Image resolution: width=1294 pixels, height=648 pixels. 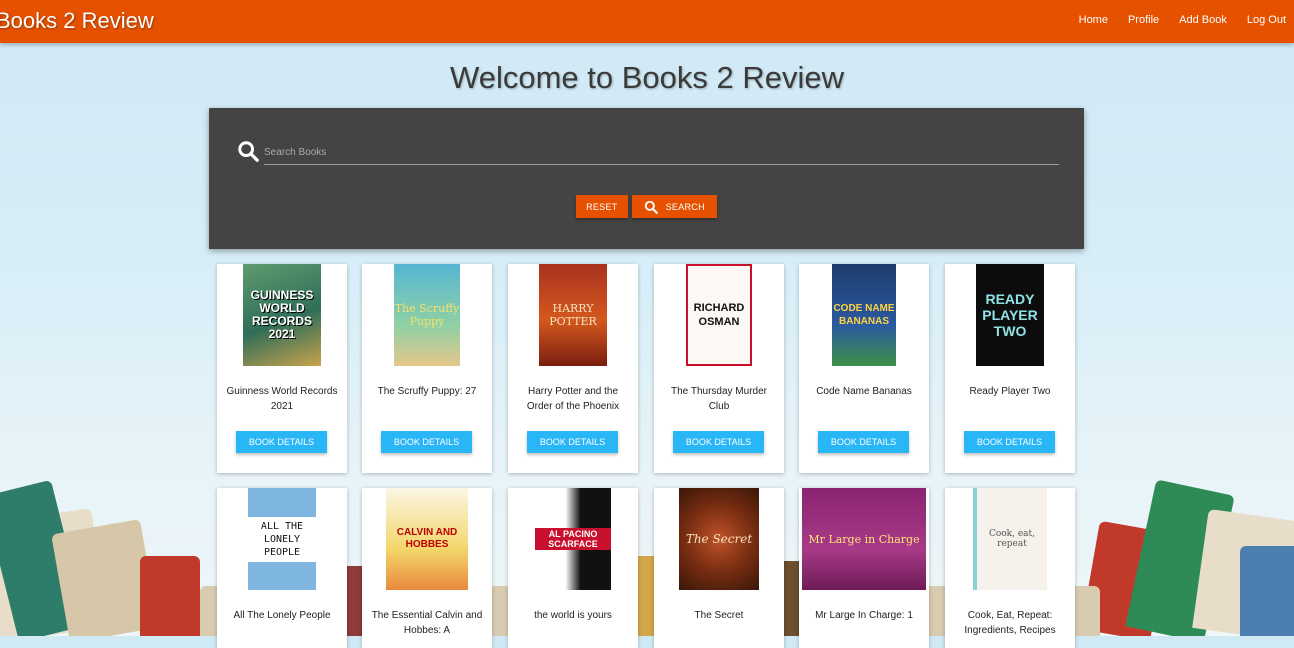 I want to click on nav-links: Home Profile Add Book Log Out, so click(x=1182, y=20).